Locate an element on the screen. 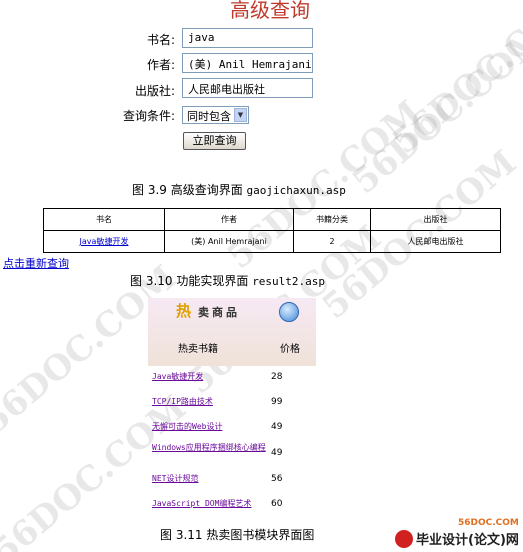 The width and height of the screenshot is (523, 552). condition-value: 同时包含 is located at coordinates (209, 116).